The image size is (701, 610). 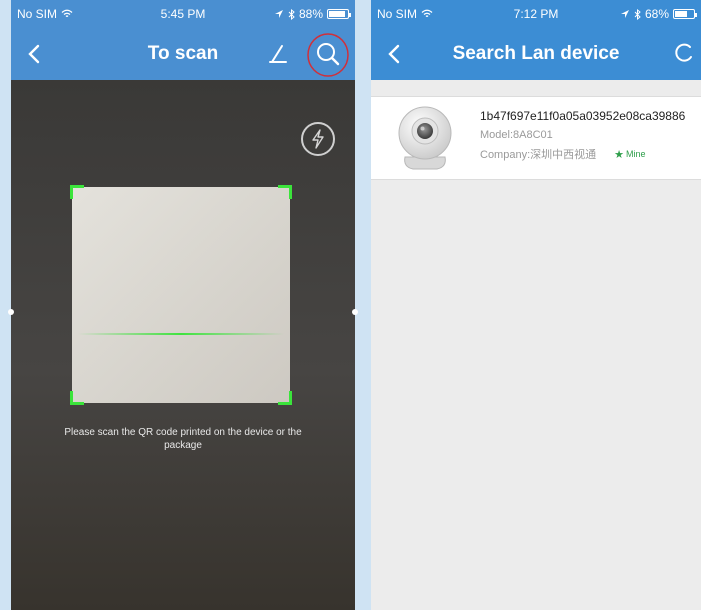 I want to click on battery-percent: 68%, so click(x=656, y=14).